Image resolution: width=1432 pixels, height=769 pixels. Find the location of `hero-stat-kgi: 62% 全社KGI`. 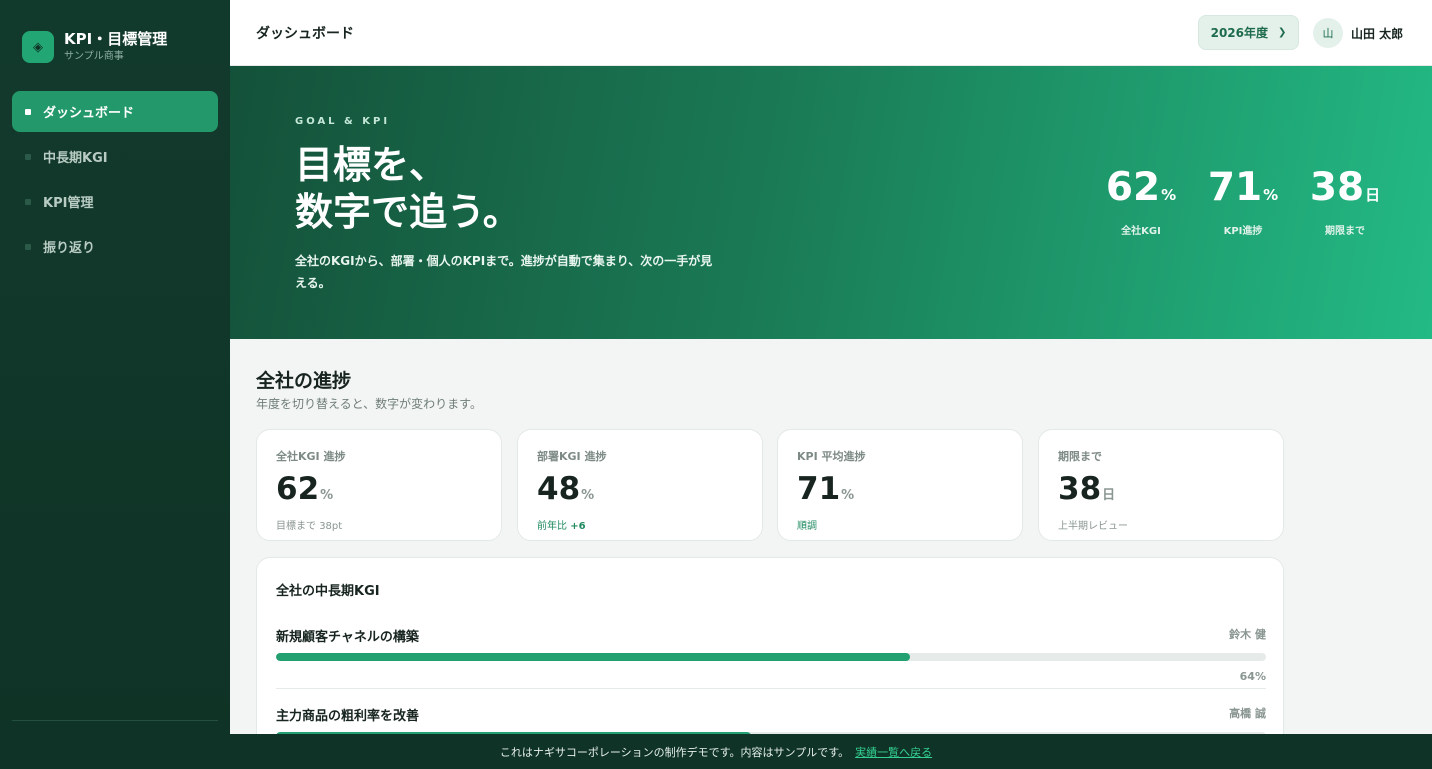

hero-stat-kgi: 62% 全社KGI is located at coordinates (1141, 201).